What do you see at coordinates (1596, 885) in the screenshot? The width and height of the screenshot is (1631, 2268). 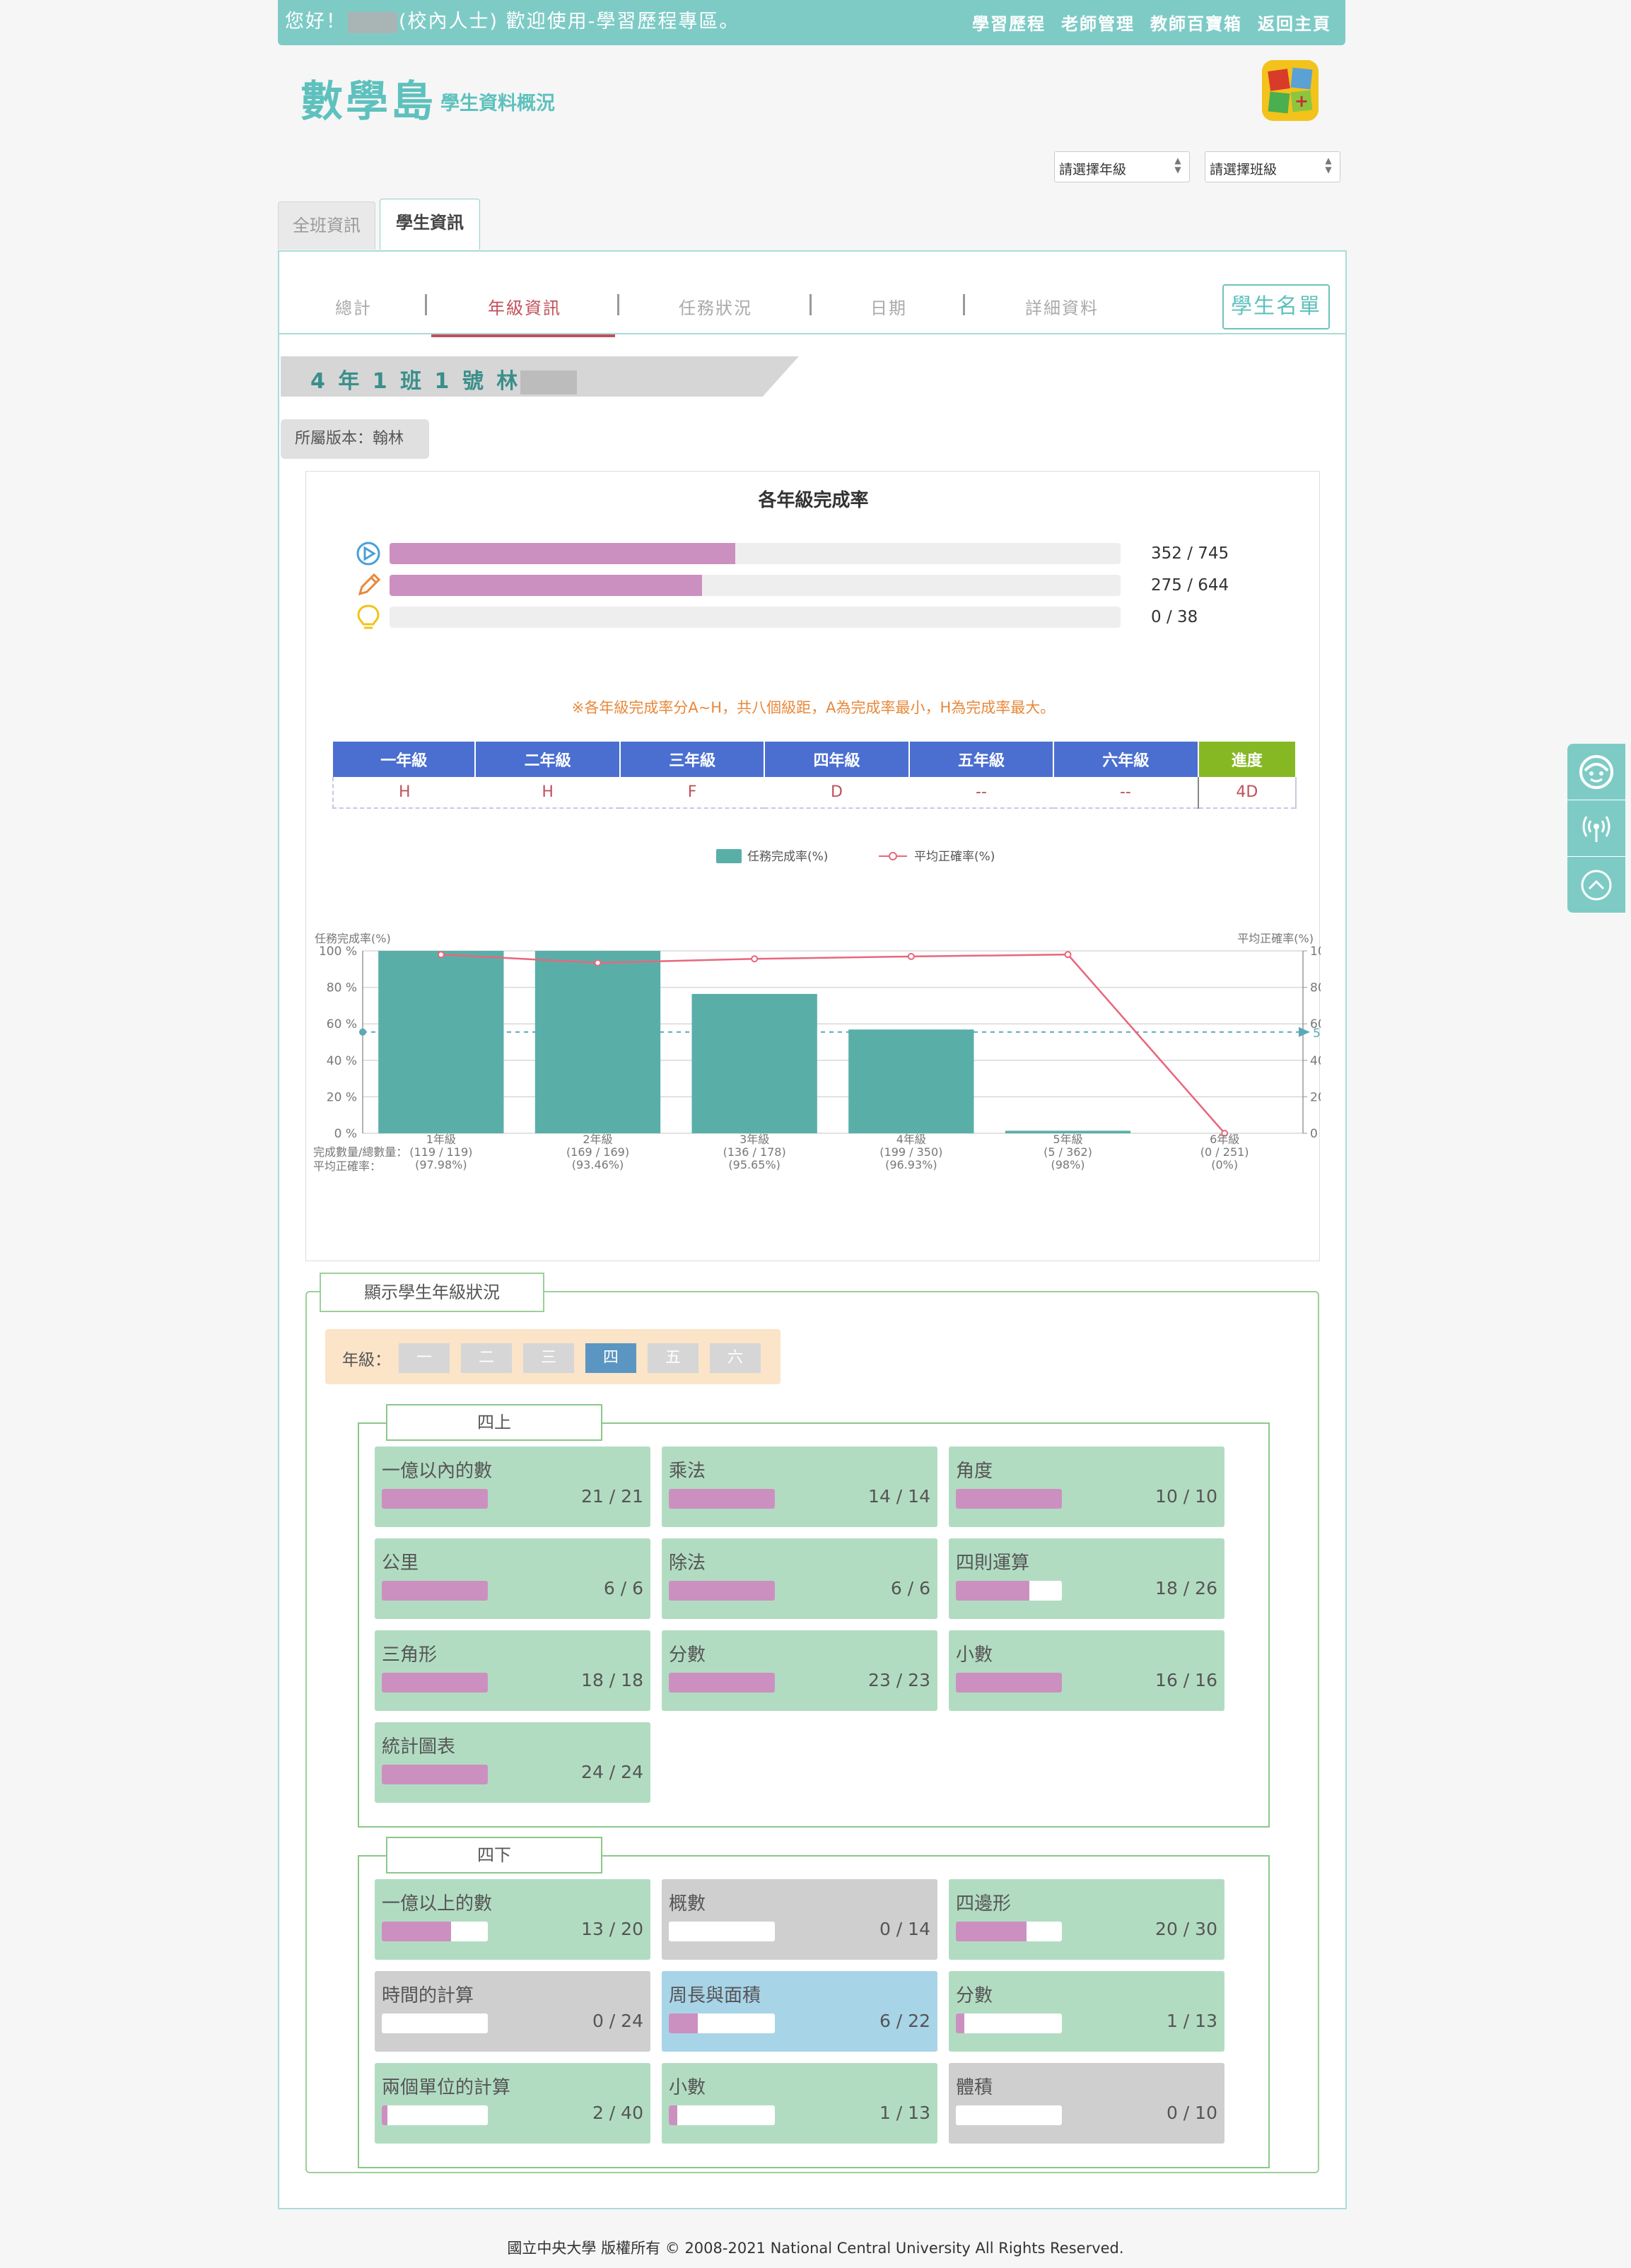 I see `scroll-top-icon` at bounding box center [1596, 885].